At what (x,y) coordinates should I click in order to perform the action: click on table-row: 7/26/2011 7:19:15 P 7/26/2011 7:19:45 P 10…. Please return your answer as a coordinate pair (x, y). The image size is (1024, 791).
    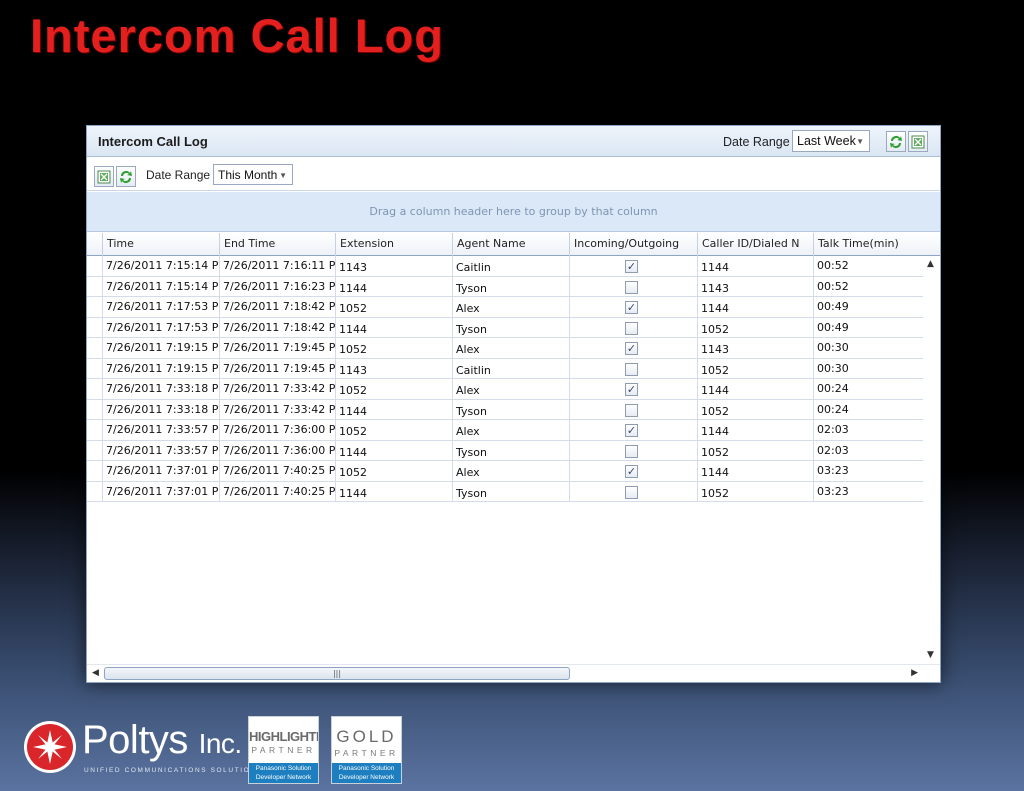
    Looking at the image, I should click on (505, 348).